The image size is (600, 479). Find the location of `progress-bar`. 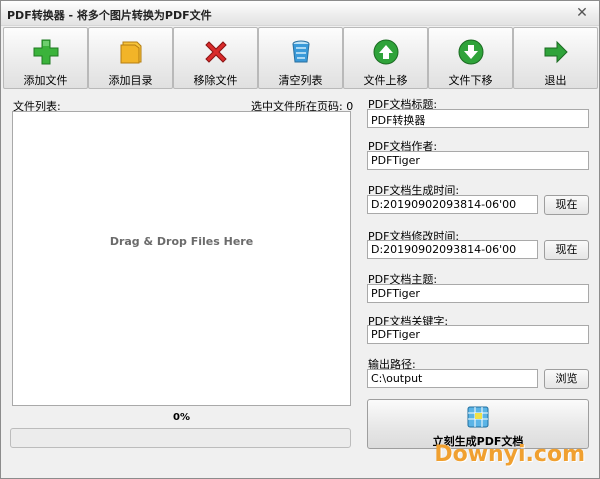

progress-bar is located at coordinates (180, 438).